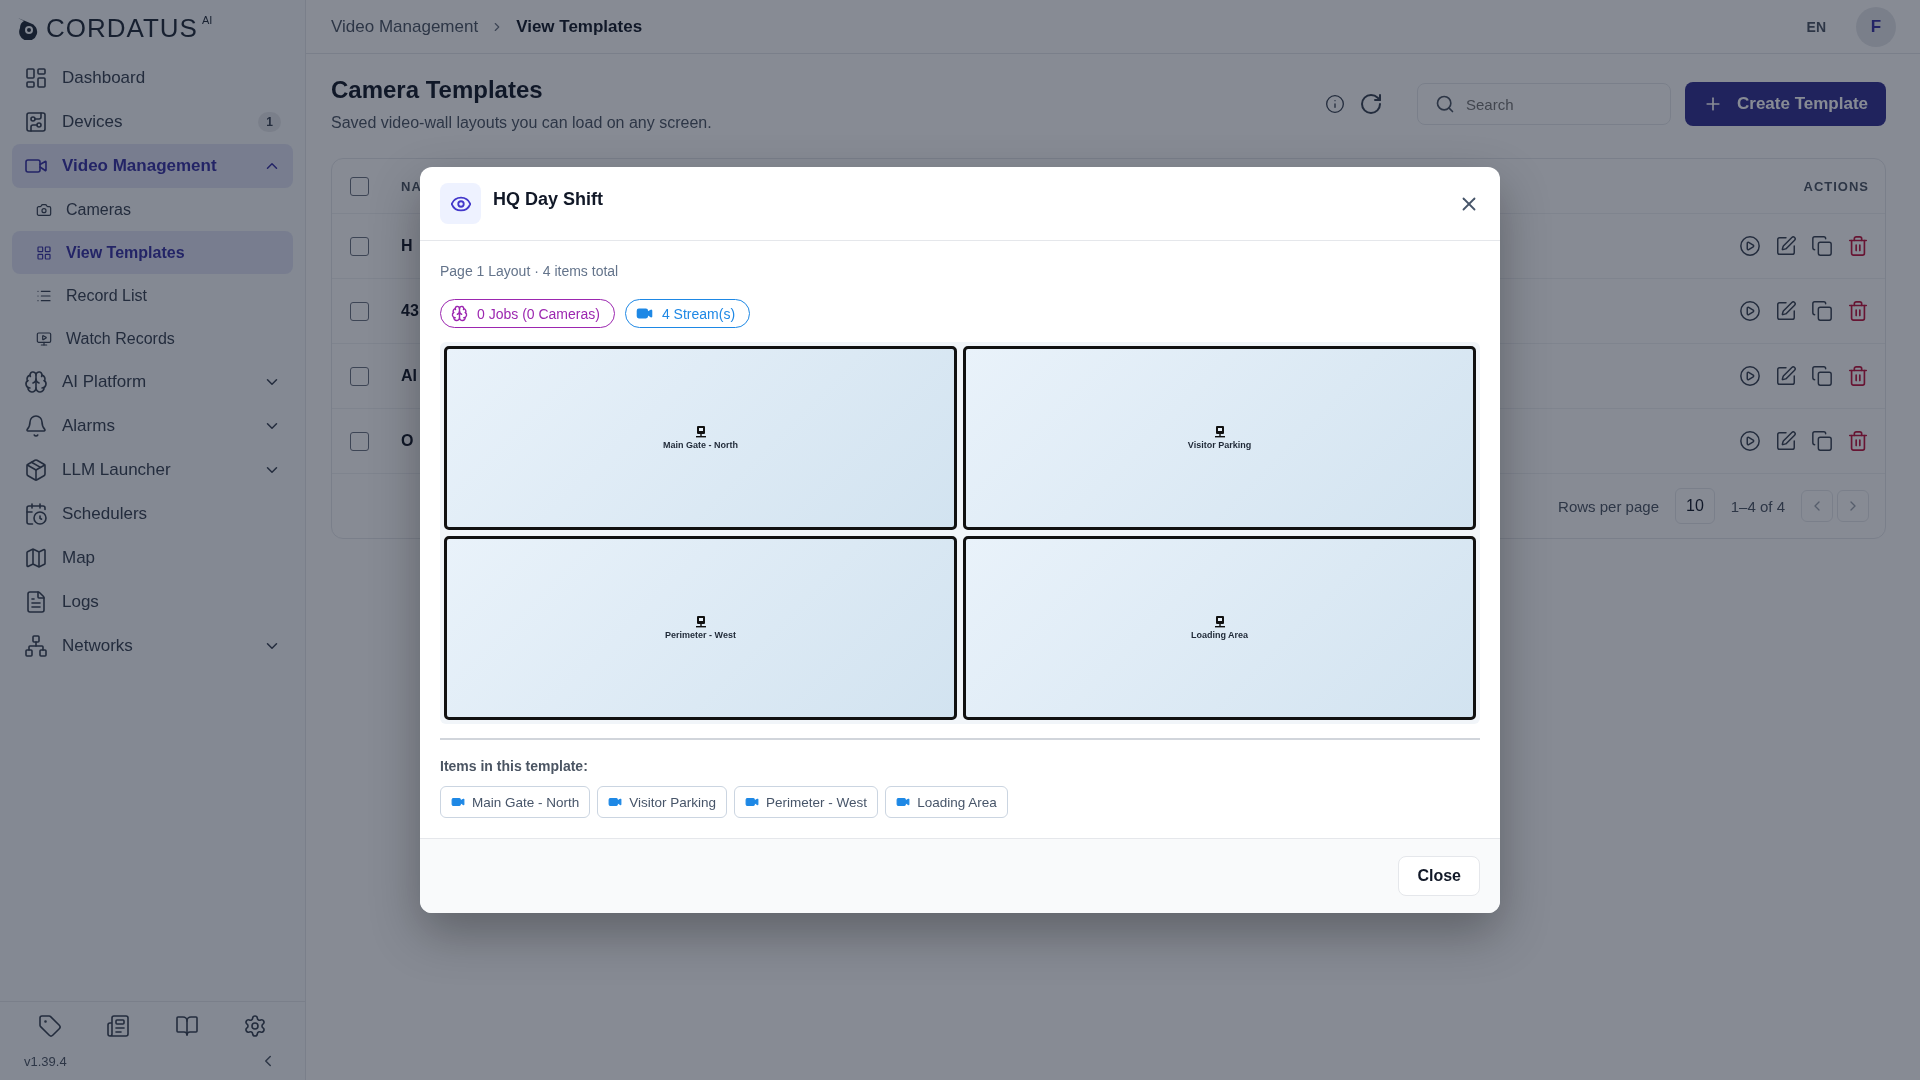 The width and height of the screenshot is (1920, 1080). I want to click on sidebar-subitem: Cameras, so click(152, 209).